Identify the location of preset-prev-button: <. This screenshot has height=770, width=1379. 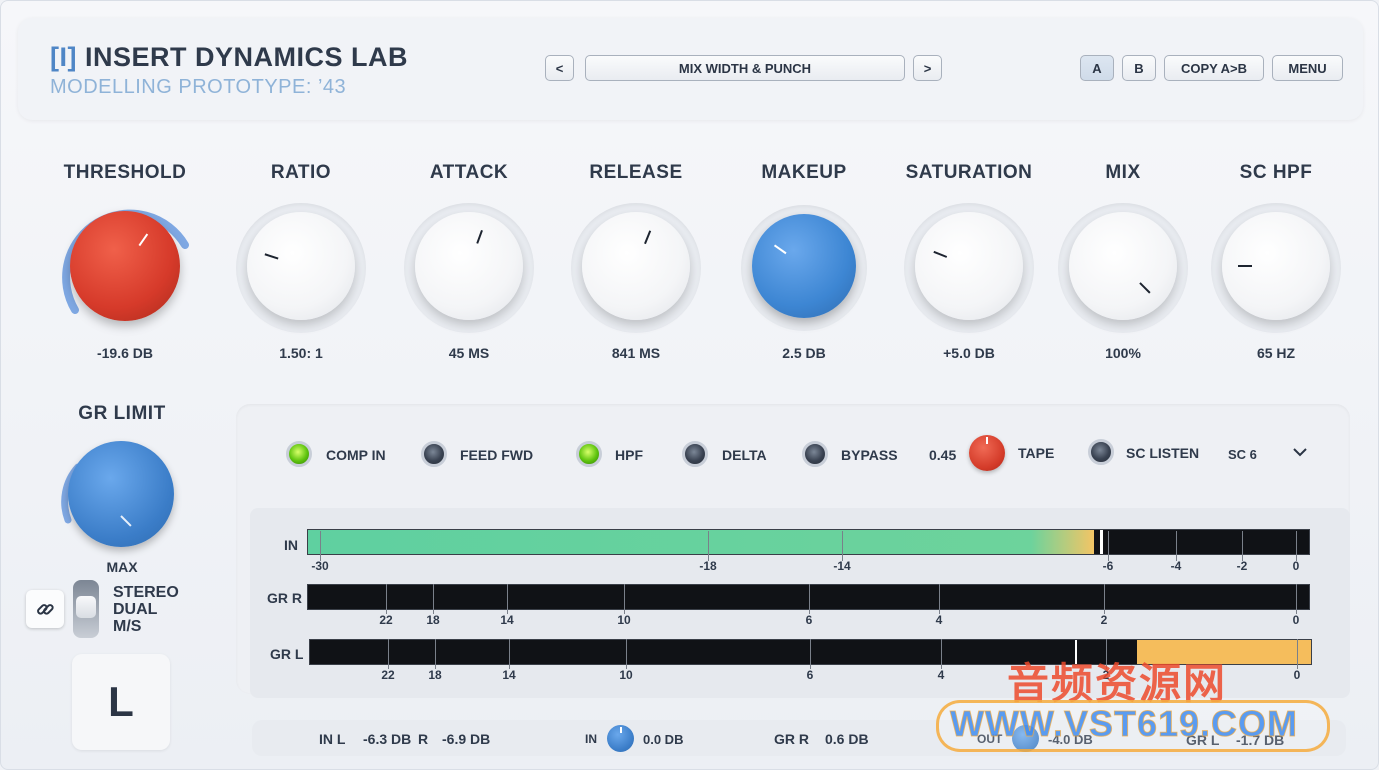
(559, 68).